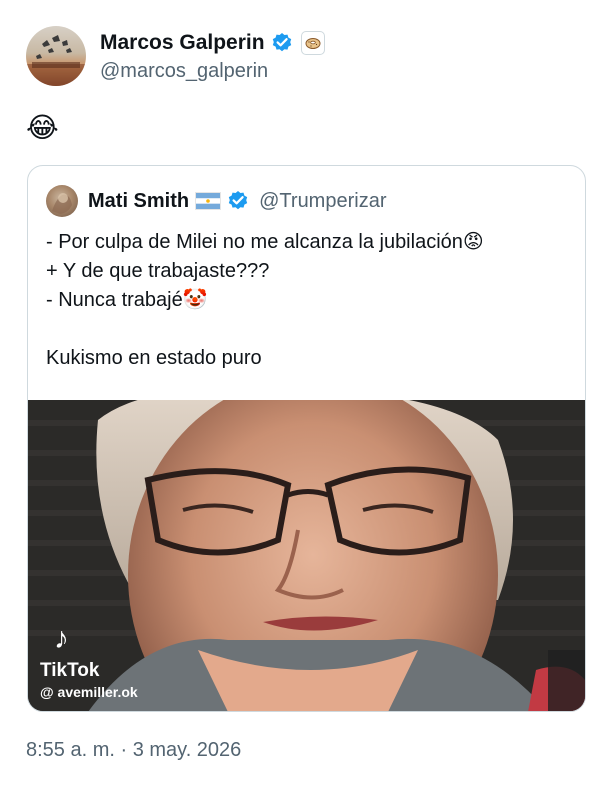  I want to click on quoted-author-avatar, so click(62, 201).